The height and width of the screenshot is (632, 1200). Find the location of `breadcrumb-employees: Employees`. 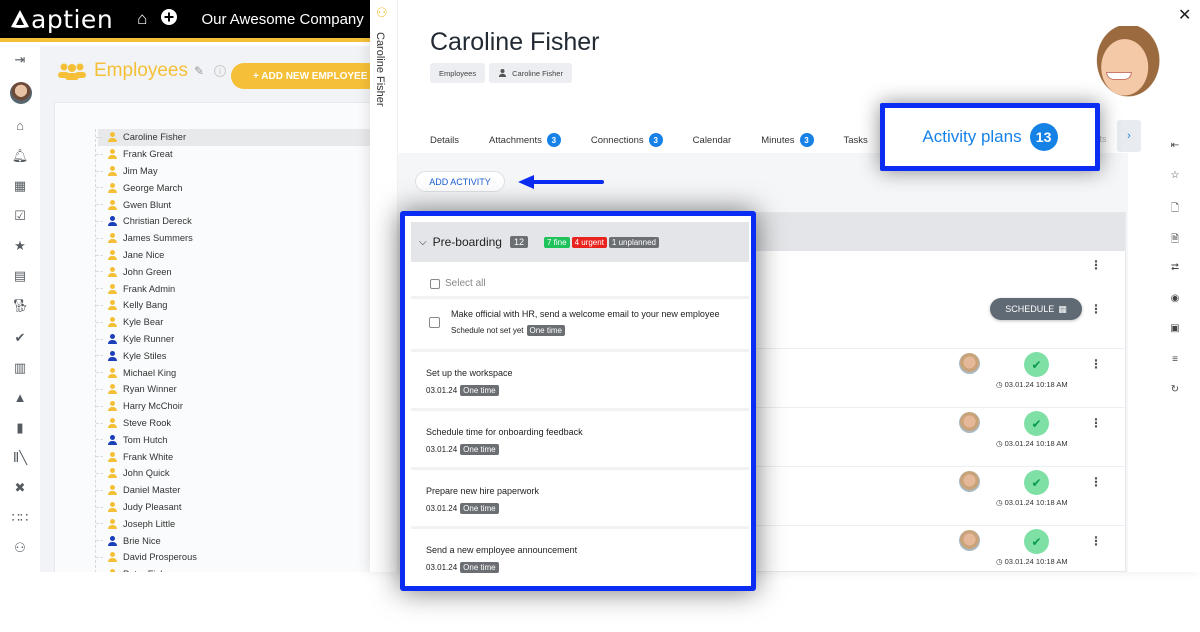

breadcrumb-employees: Employees is located at coordinates (458, 73).